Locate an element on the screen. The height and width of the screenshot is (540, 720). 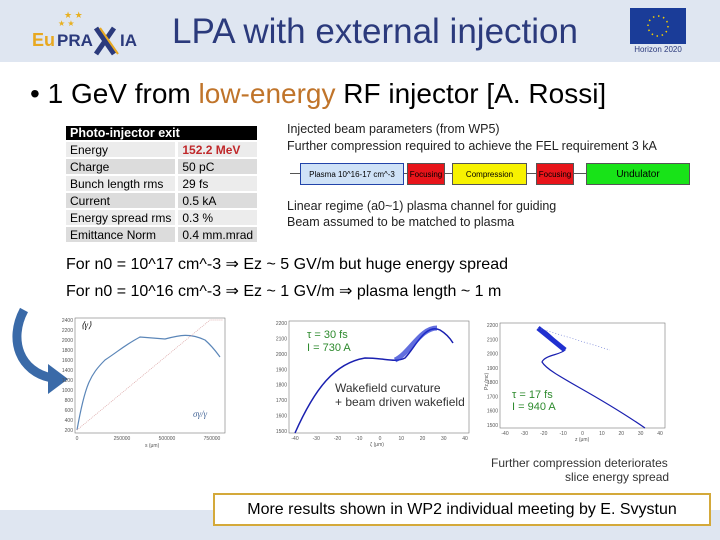
svg-text: PRA is located at coordinates (75, 40).